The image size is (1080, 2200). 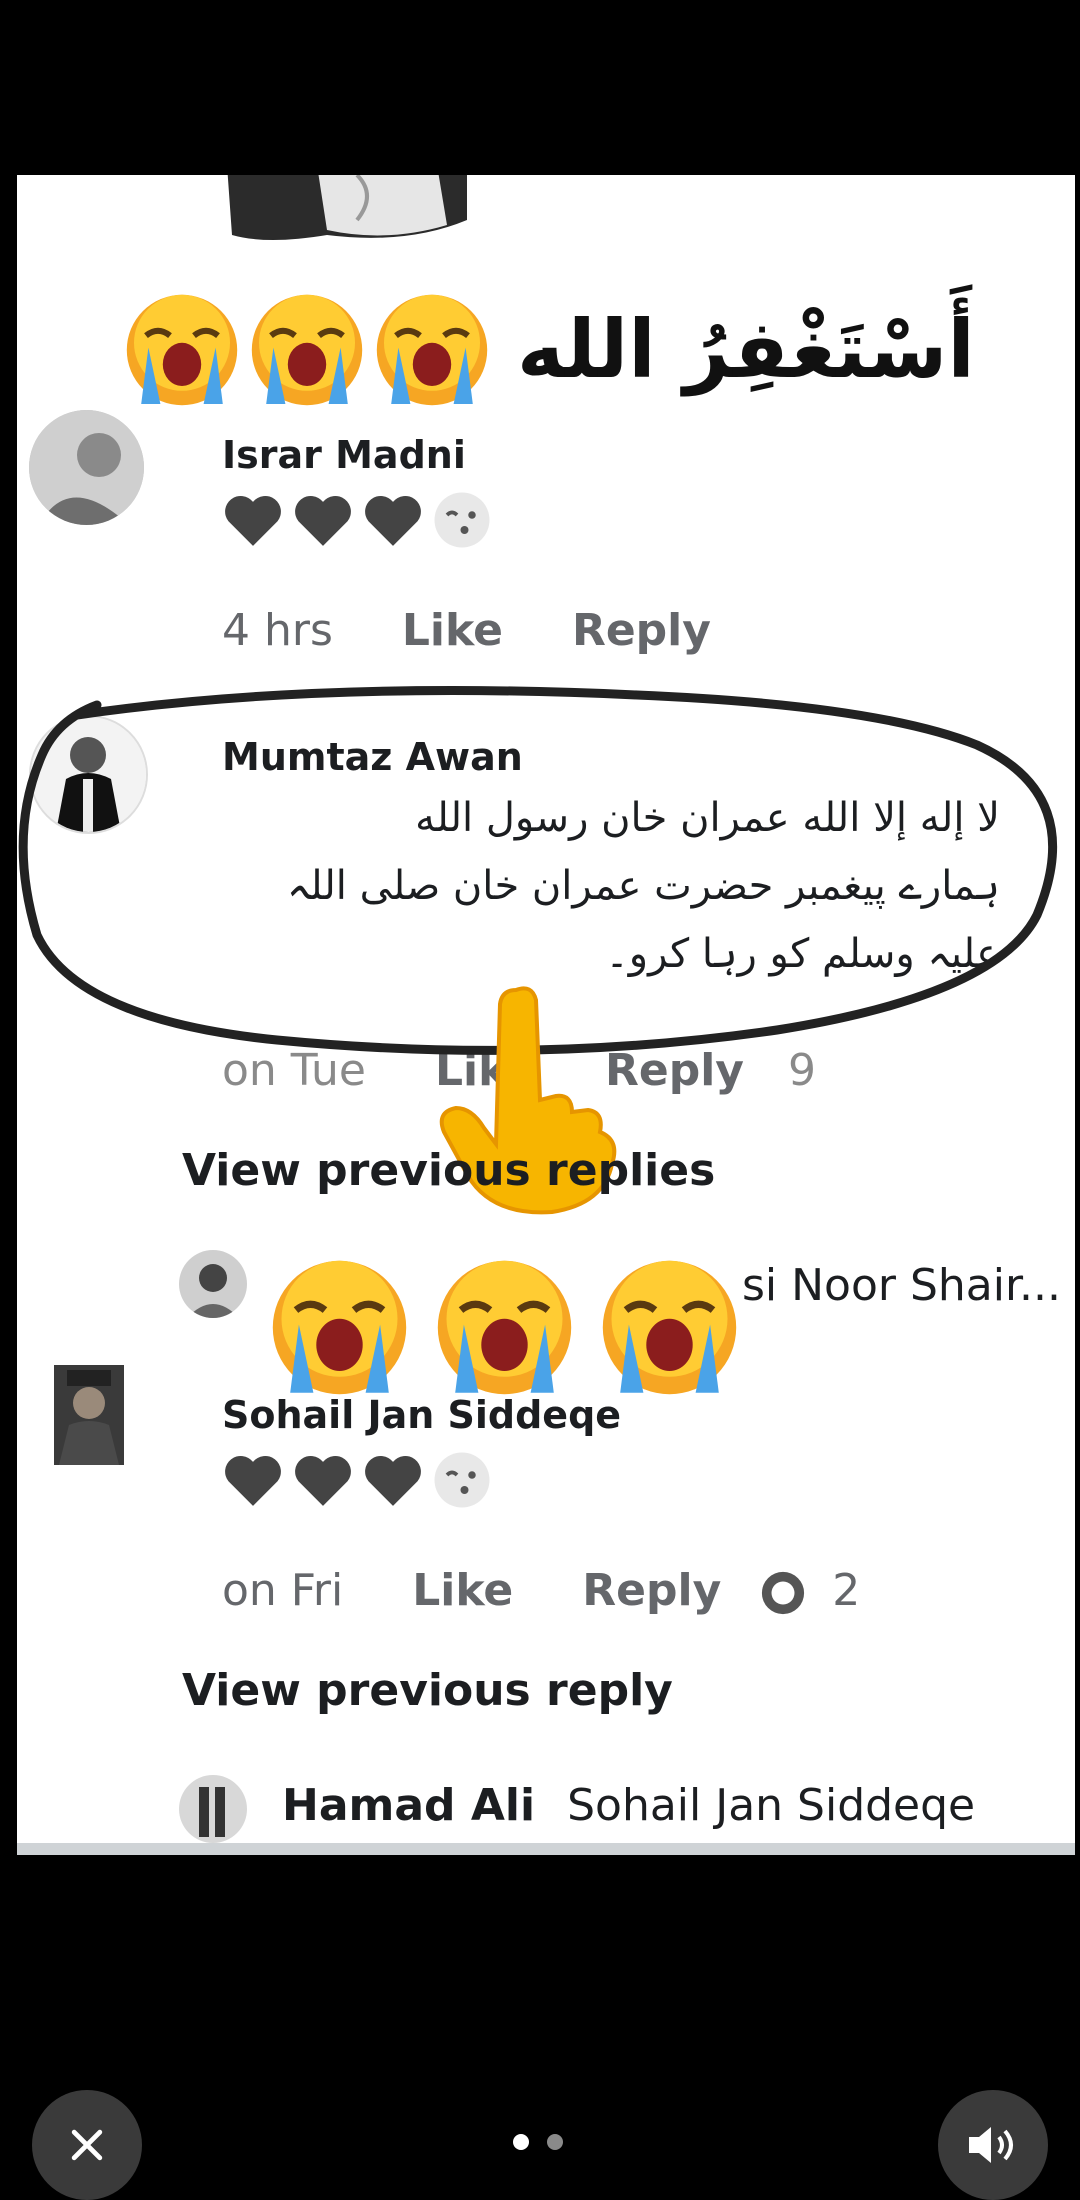 I want to click on comment-author: Hamad Ali, so click(x=408, y=1805).